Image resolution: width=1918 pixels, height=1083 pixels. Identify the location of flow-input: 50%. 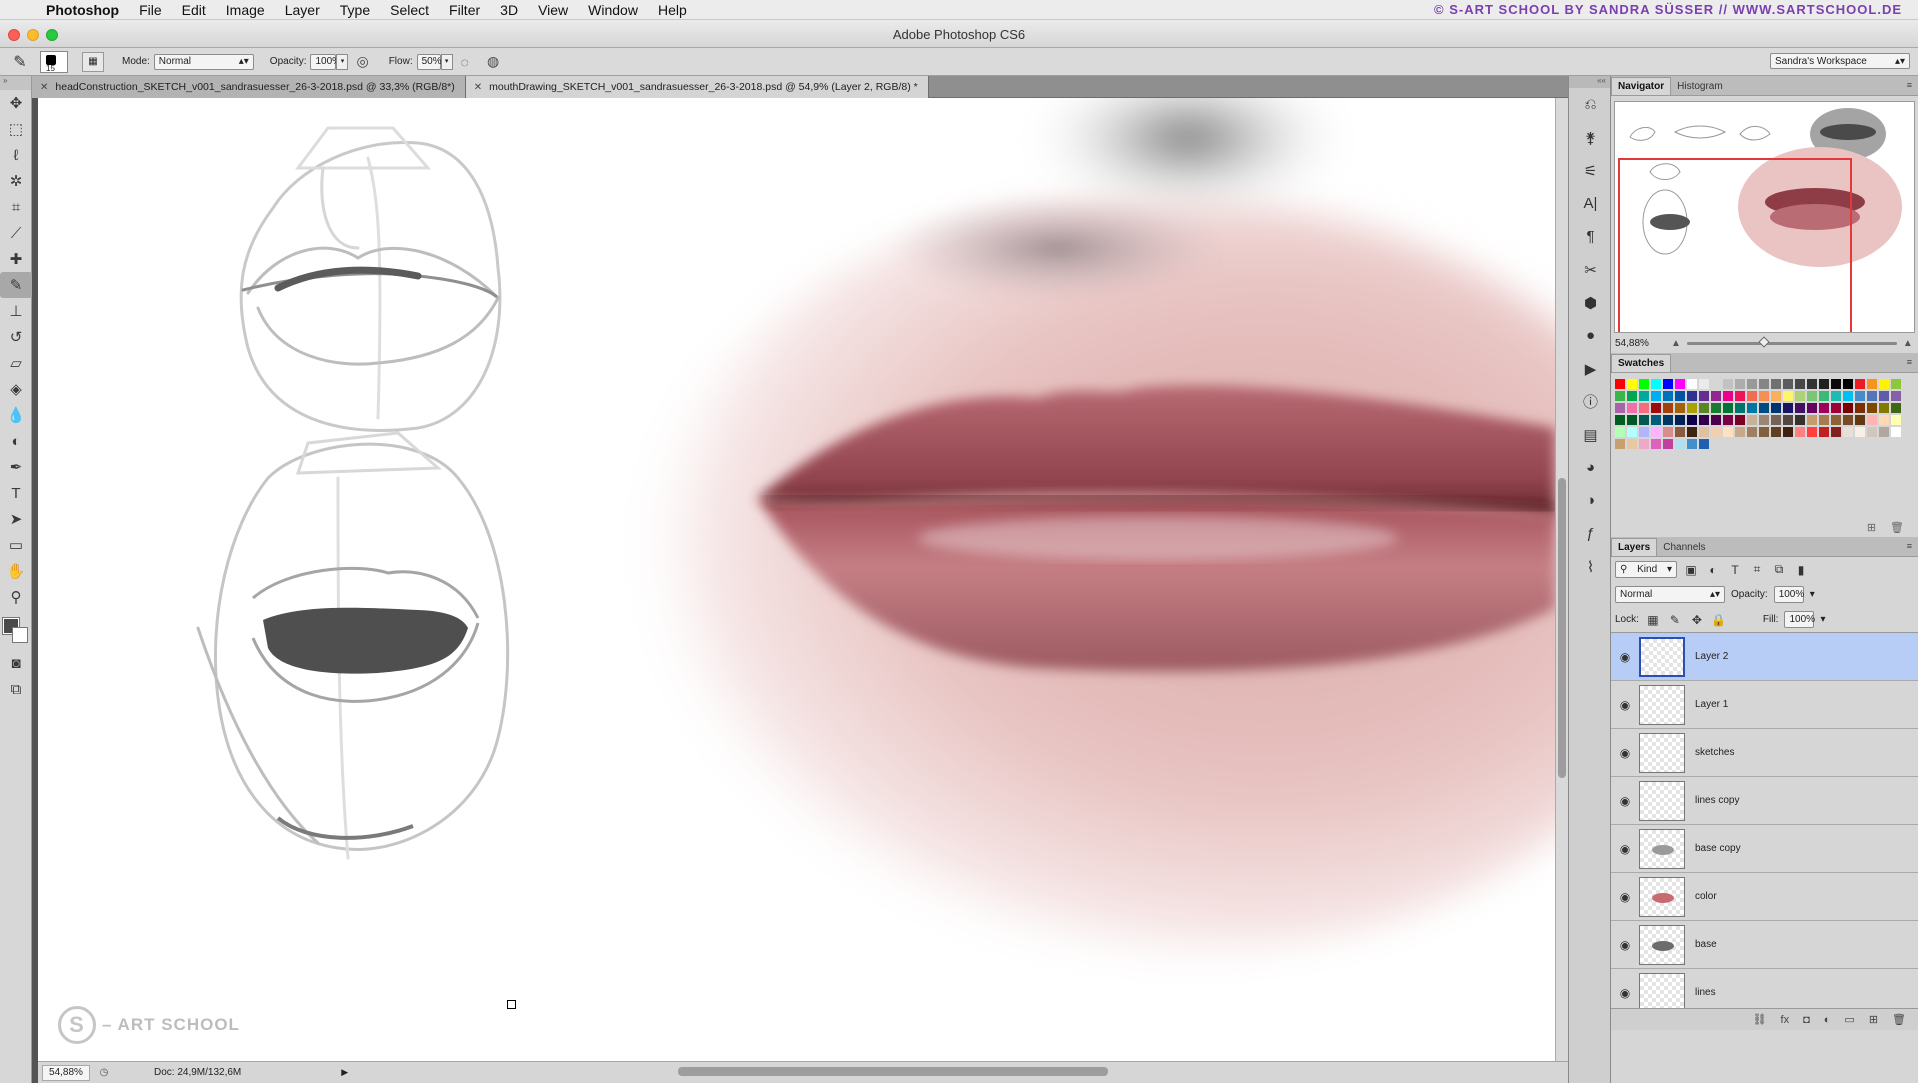
(429, 61).